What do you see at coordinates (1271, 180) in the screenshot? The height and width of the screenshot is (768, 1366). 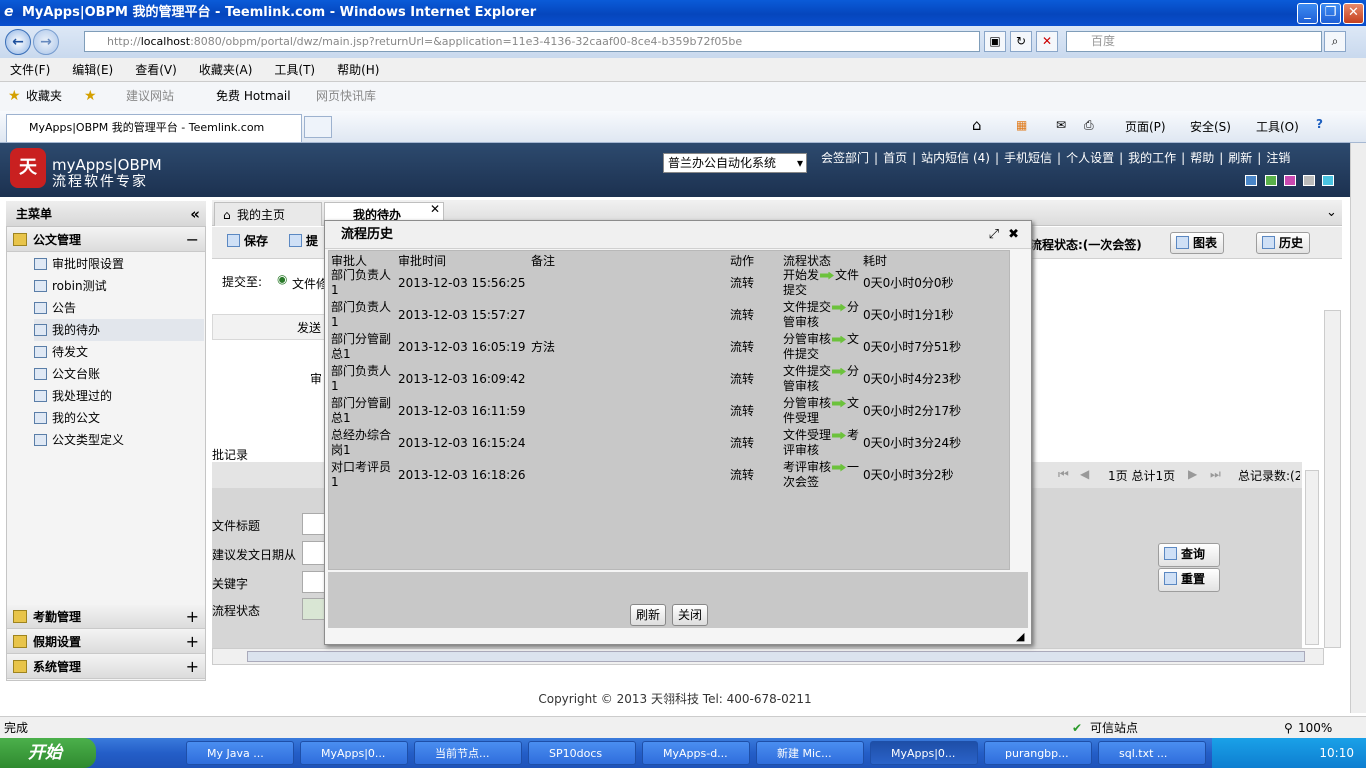 I see `theme-swatch-green` at bounding box center [1271, 180].